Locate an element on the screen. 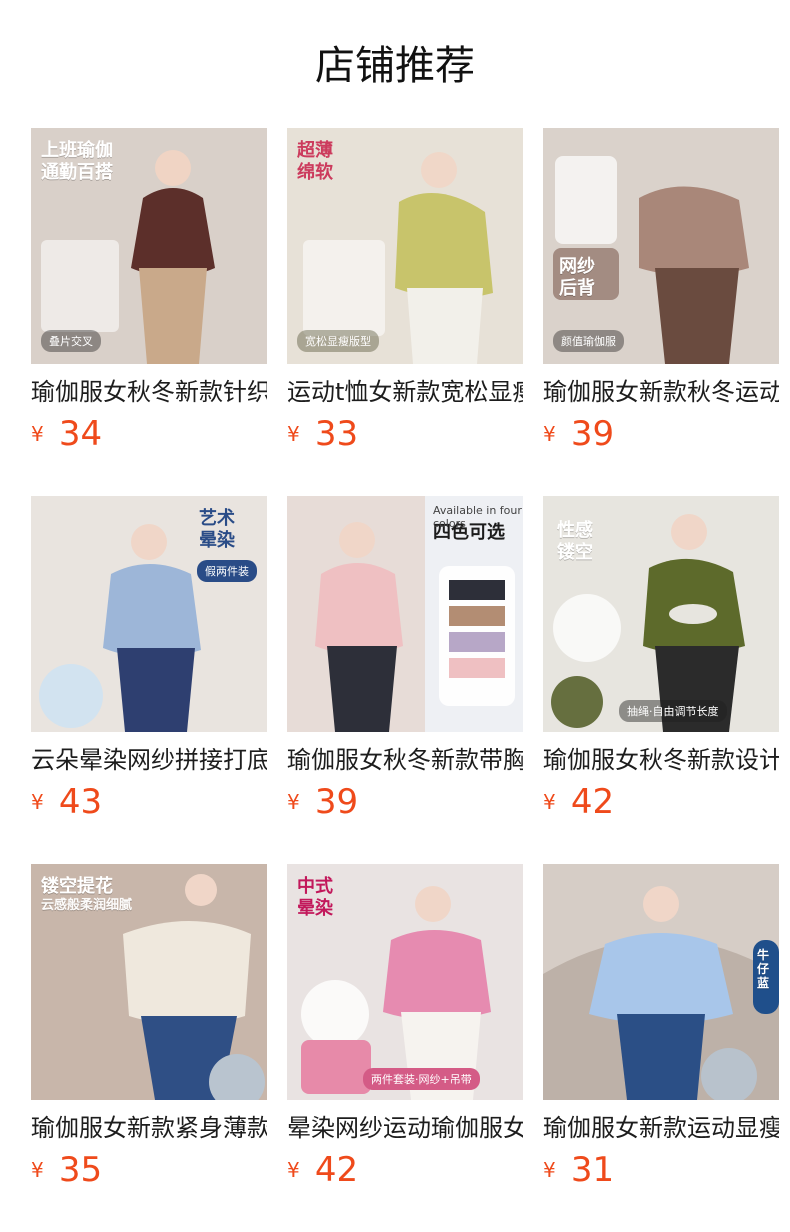  product-overlay-text: 网纱 后背 is located at coordinates (589, 278).